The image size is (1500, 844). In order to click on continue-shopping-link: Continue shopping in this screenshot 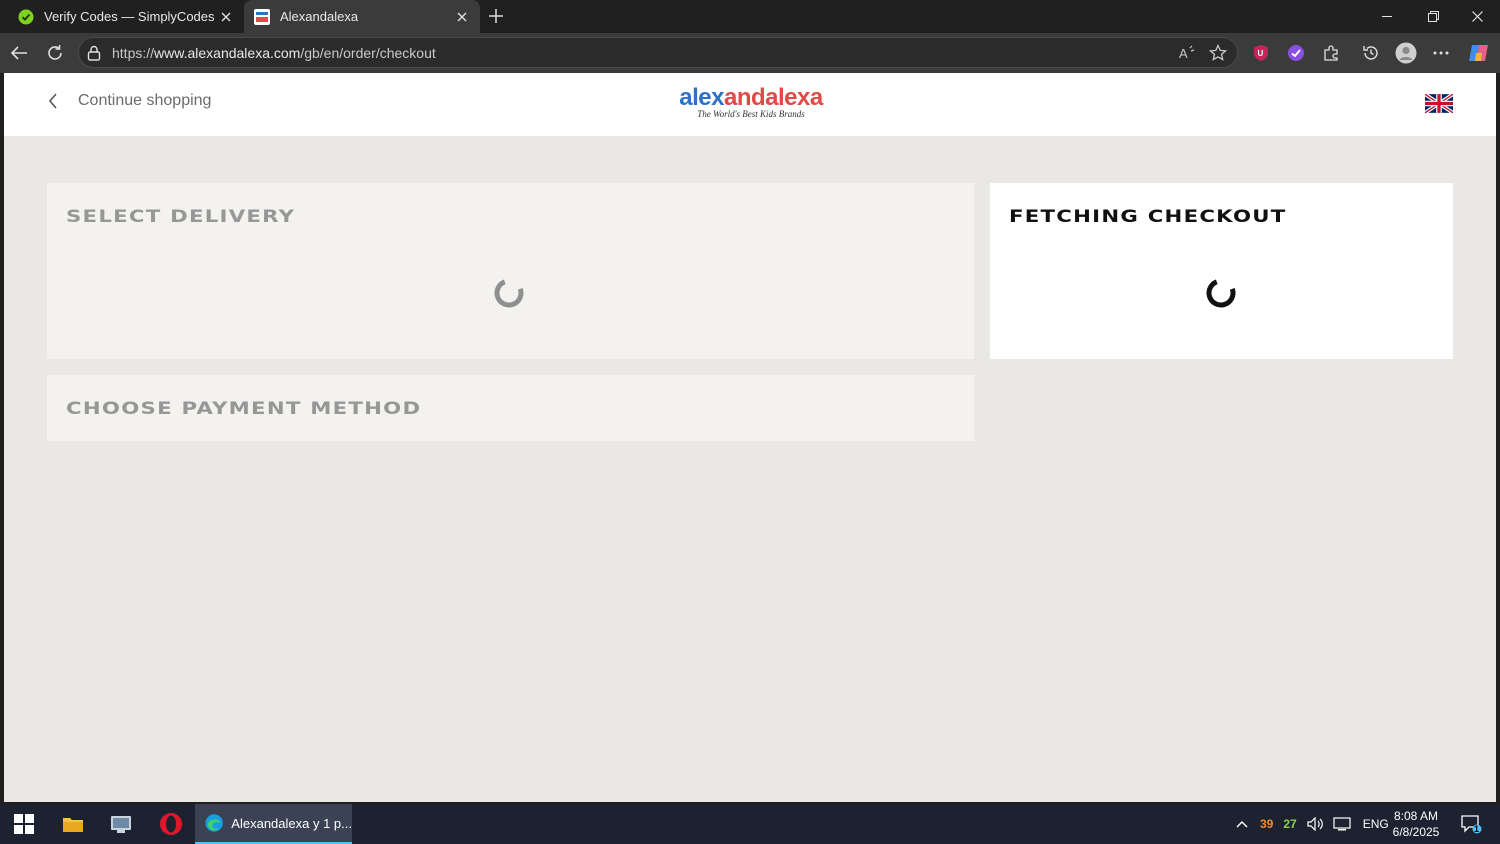, I will do `click(129, 101)`.